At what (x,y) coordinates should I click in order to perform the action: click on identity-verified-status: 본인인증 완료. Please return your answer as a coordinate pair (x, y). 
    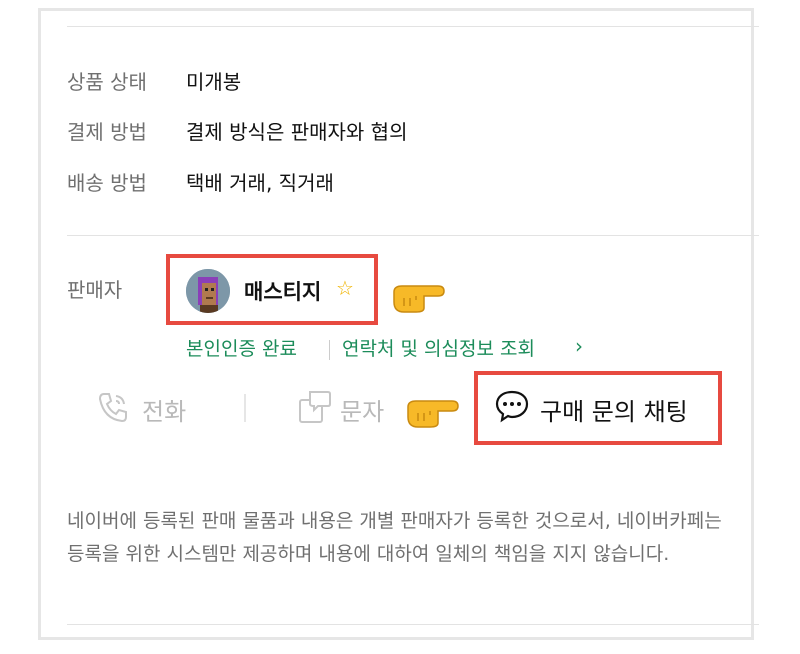
    Looking at the image, I should click on (241, 349).